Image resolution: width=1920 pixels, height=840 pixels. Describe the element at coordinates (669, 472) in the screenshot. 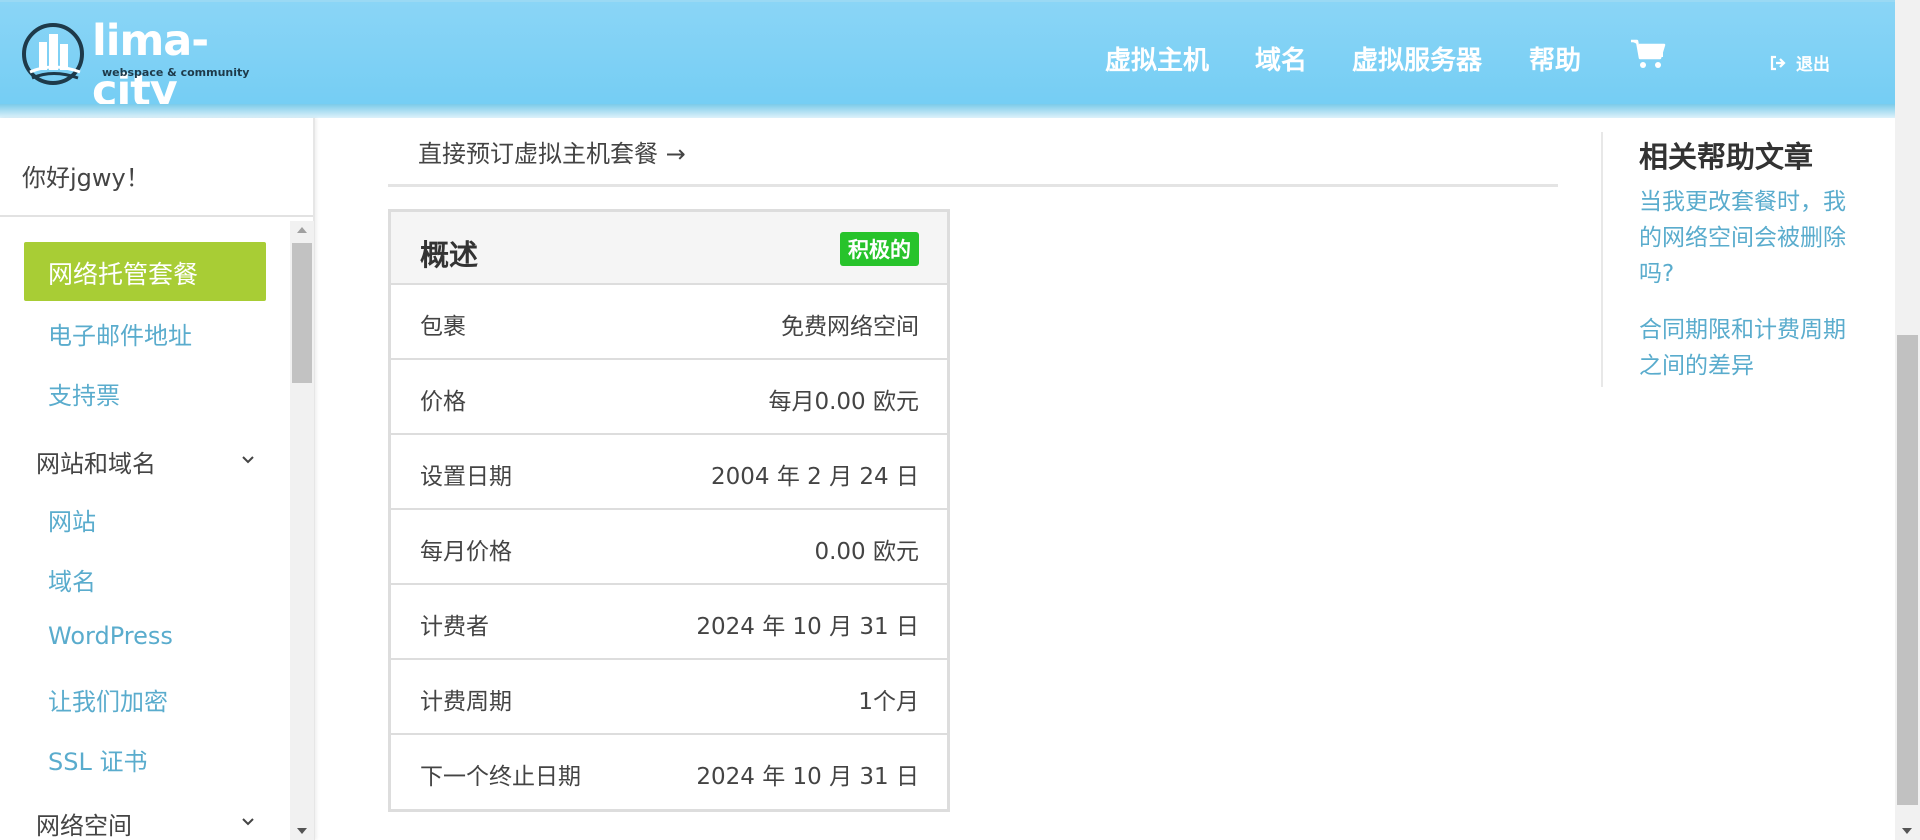

I see `table-row: 设置日期 2004 年 2 月 24 日` at that location.